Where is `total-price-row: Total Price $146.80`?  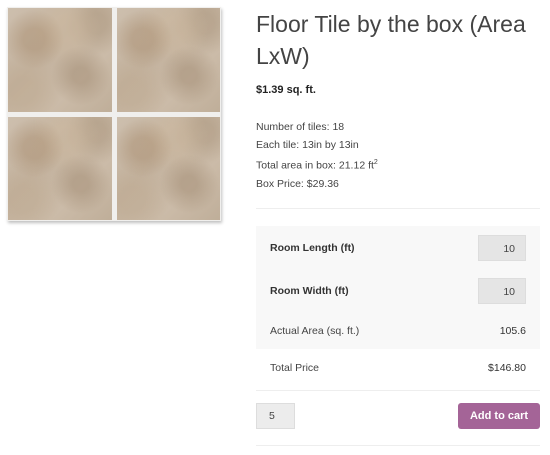 total-price-row: Total Price $146.80 is located at coordinates (398, 367).